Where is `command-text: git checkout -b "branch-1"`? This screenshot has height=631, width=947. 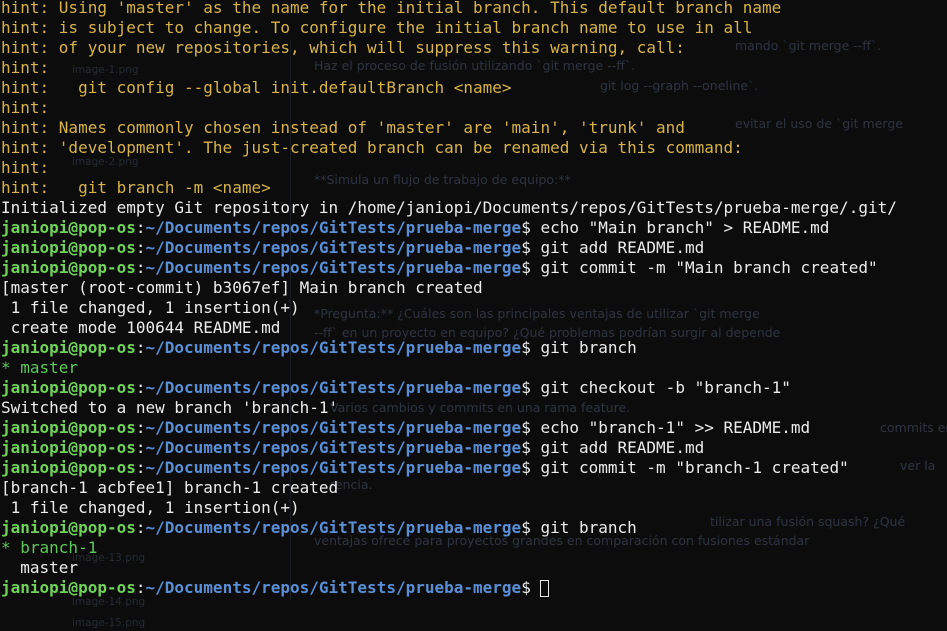
command-text: git checkout -b "branch-1" is located at coordinates (665, 387).